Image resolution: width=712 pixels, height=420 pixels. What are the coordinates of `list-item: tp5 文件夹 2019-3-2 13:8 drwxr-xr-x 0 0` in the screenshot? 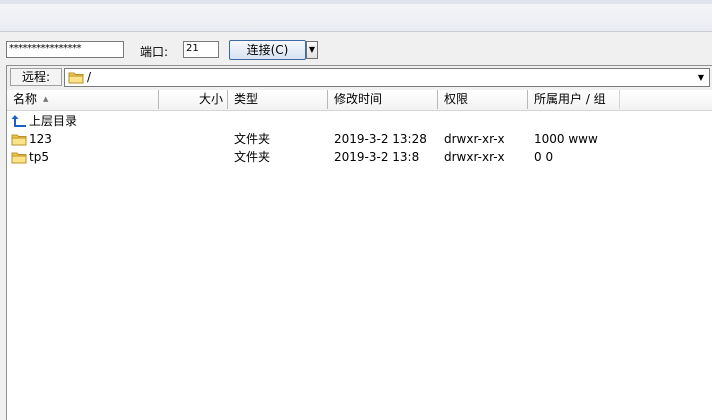 It's located at (359, 157).